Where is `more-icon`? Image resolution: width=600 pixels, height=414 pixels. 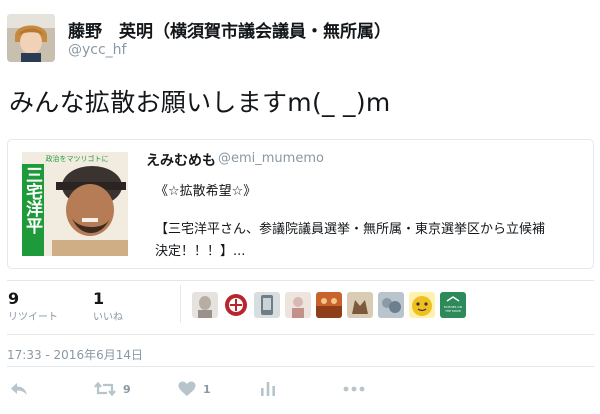
more-icon is located at coordinates (354, 389).